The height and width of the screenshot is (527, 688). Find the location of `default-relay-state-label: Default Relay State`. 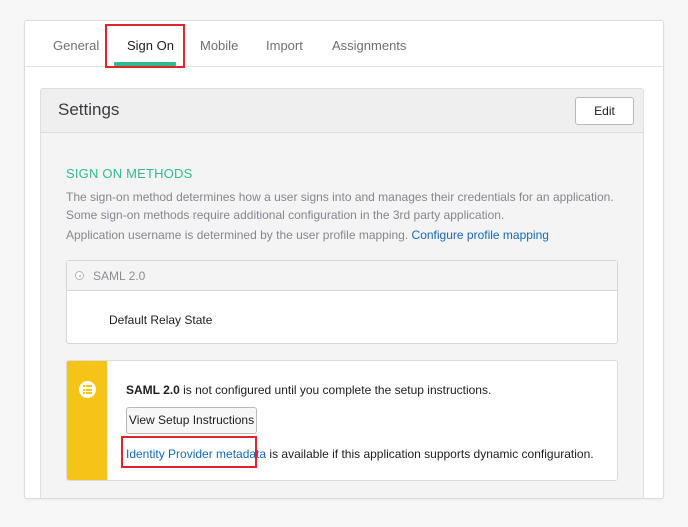

default-relay-state-label: Default Relay State is located at coordinates (161, 320).